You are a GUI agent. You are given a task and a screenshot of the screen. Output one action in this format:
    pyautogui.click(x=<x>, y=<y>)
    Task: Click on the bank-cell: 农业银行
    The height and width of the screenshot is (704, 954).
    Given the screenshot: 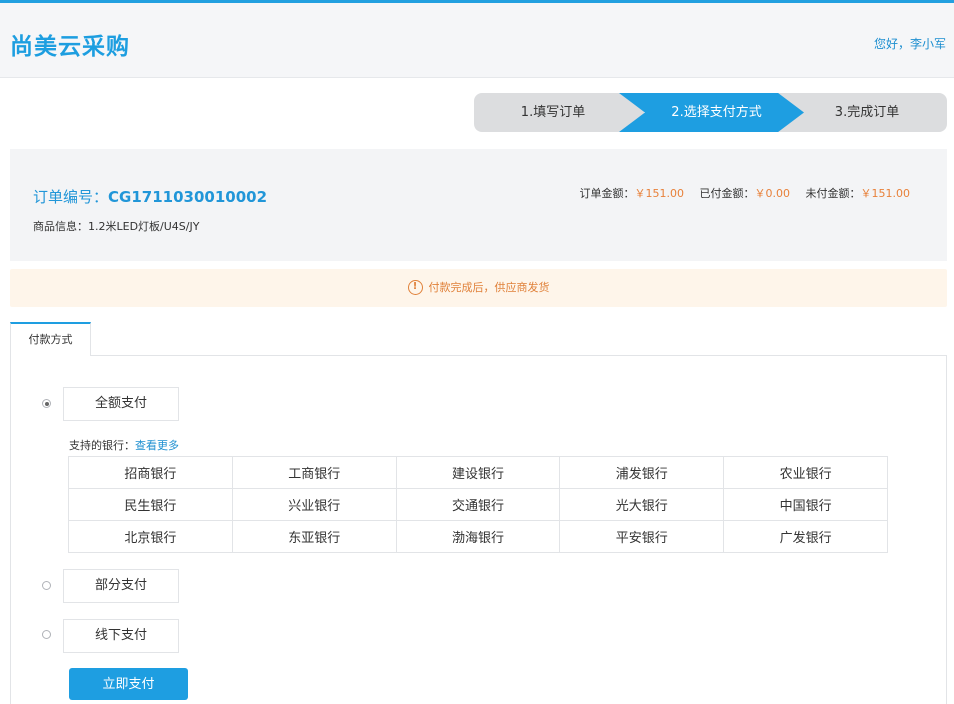 What is the action you would take?
    pyautogui.click(x=805, y=472)
    